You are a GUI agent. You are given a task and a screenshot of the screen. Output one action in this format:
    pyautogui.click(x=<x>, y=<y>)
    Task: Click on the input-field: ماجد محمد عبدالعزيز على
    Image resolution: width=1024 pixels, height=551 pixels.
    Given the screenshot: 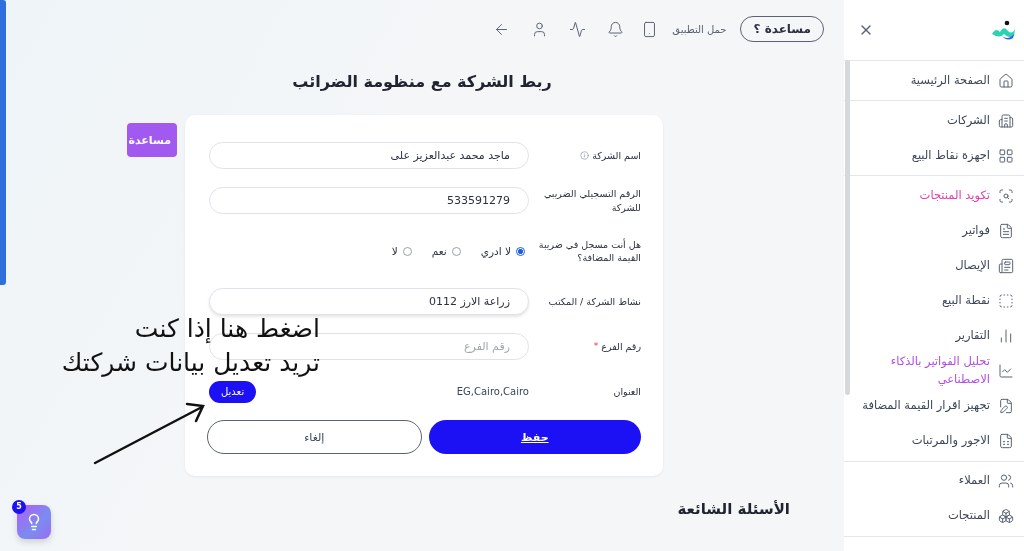 What is the action you would take?
    pyautogui.click(x=369, y=155)
    